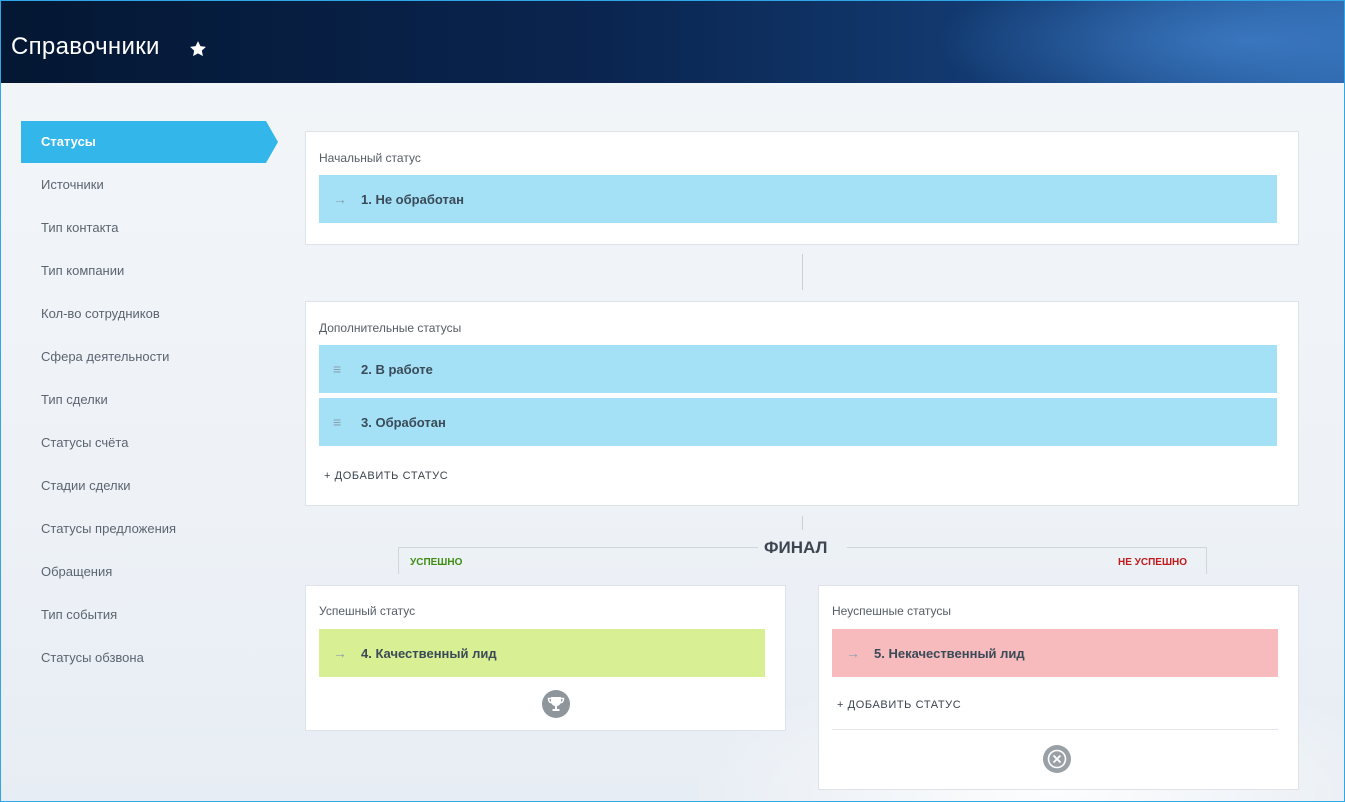 The height and width of the screenshot is (802, 1345). What do you see at coordinates (672, 42) in the screenshot?
I see `top-header: Справочники` at bounding box center [672, 42].